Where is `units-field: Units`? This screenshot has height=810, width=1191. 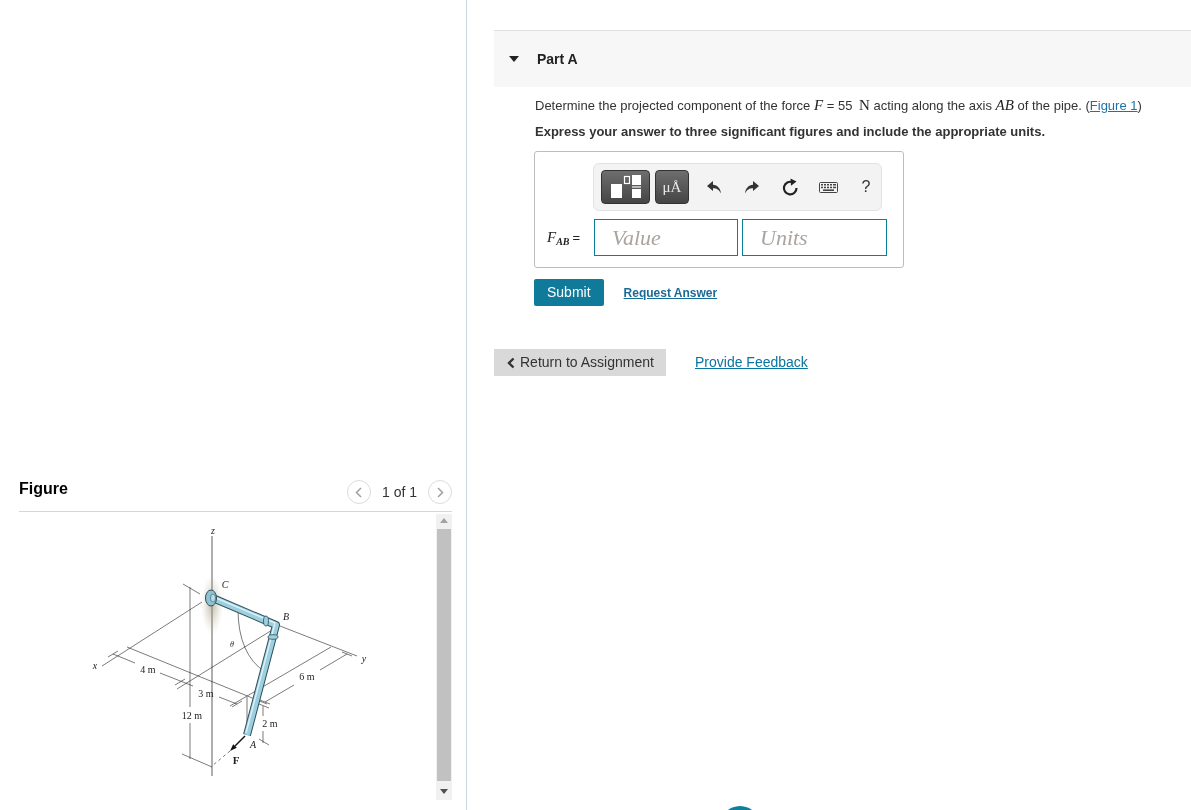 units-field: Units is located at coordinates (814, 237).